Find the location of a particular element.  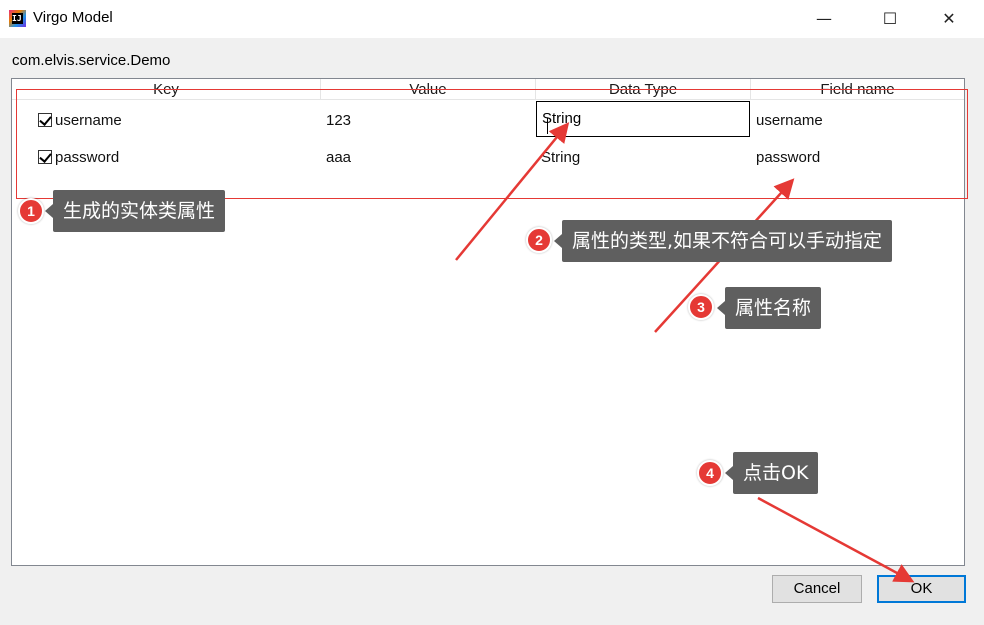

annotation-badge-1: 1 is located at coordinates (31, 211).